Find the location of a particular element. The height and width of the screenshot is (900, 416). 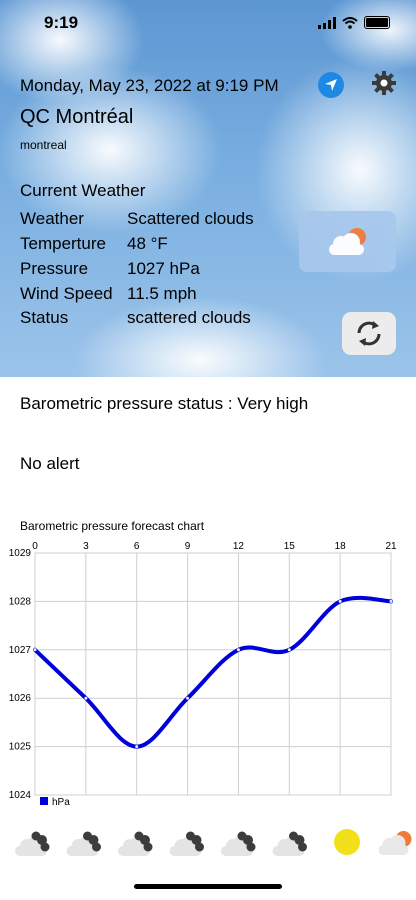

city-subtitle: montreal is located at coordinates (43, 145).